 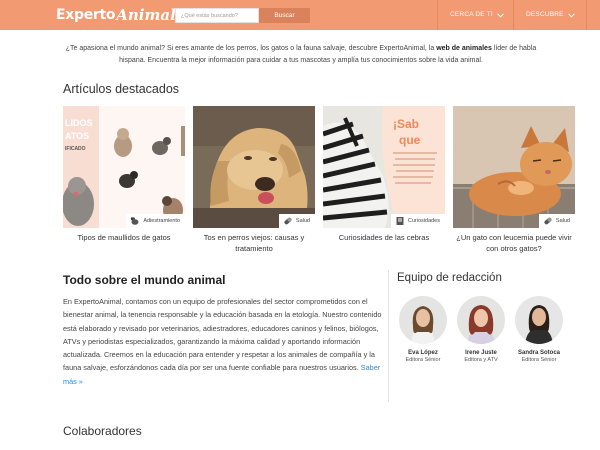 What do you see at coordinates (538, 353) in the screenshot?
I see `member-name: Sandra Sotoca` at bounding box center [538, 353].